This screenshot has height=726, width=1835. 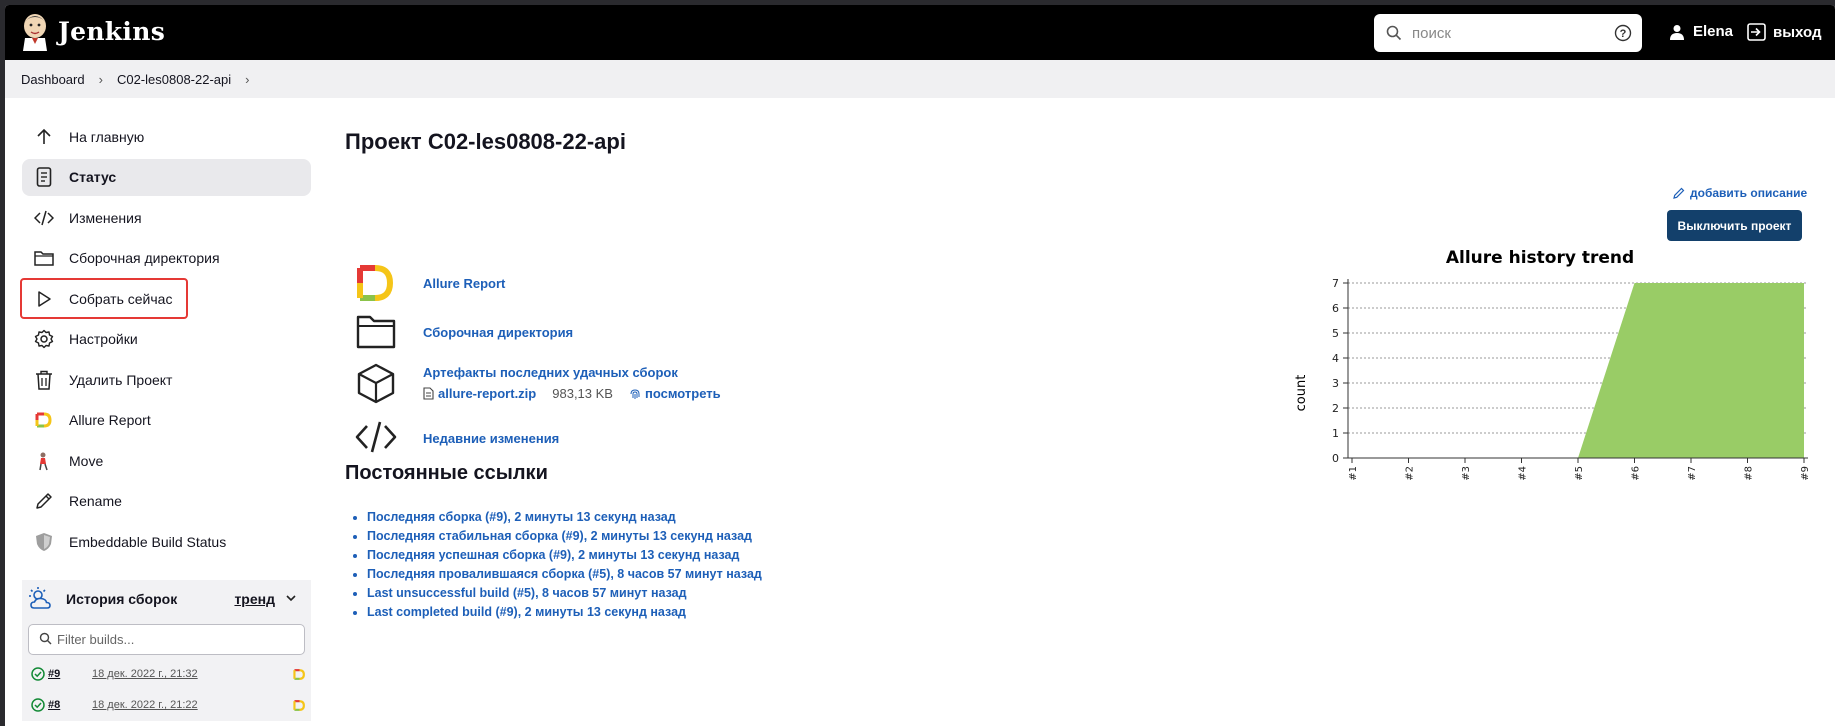 What do you see at coordinates (166, 136) in the screenshot?
I see `task-home: На главную` at bounding box center [166, 136].